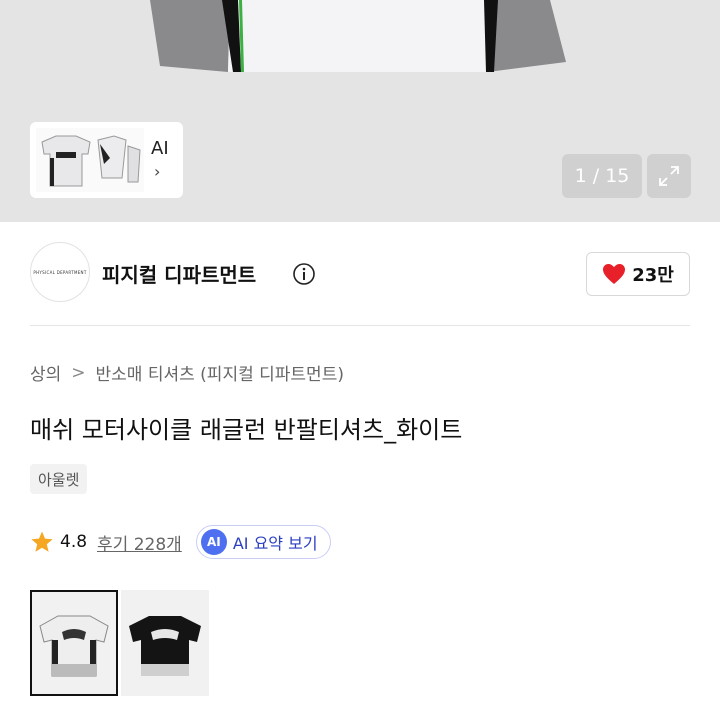  Describe the element at coordinates (614, 274) in the screenshot. I see `heart-icon` at that location.